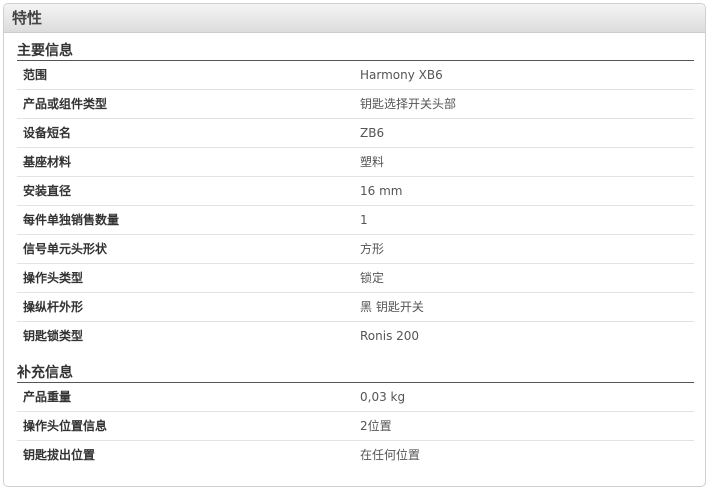  What do you see at coordinates (59, 455) in the screenshot?
I see `spec-label: 钥匙拔出位置` at bounding box center [59, 455].